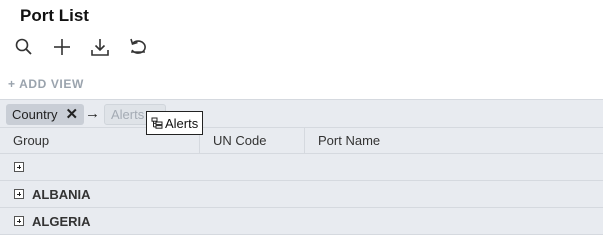  I want to click on group-chip-label: Country, so click(35, 114).